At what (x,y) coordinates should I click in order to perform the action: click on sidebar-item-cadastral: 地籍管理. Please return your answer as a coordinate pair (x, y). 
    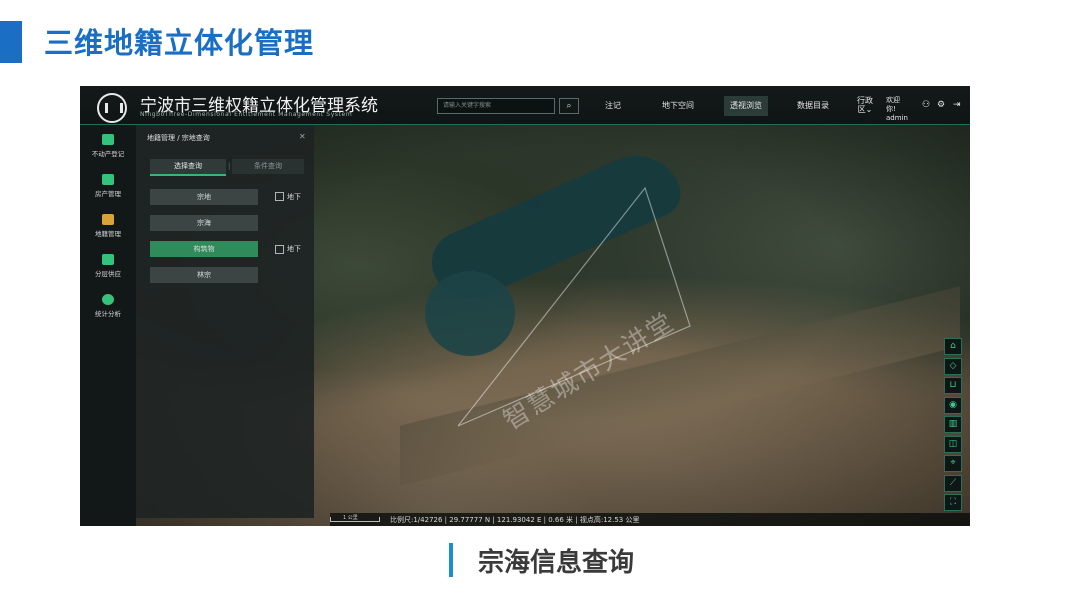
    Looking at the image, I should click on (108, 226).